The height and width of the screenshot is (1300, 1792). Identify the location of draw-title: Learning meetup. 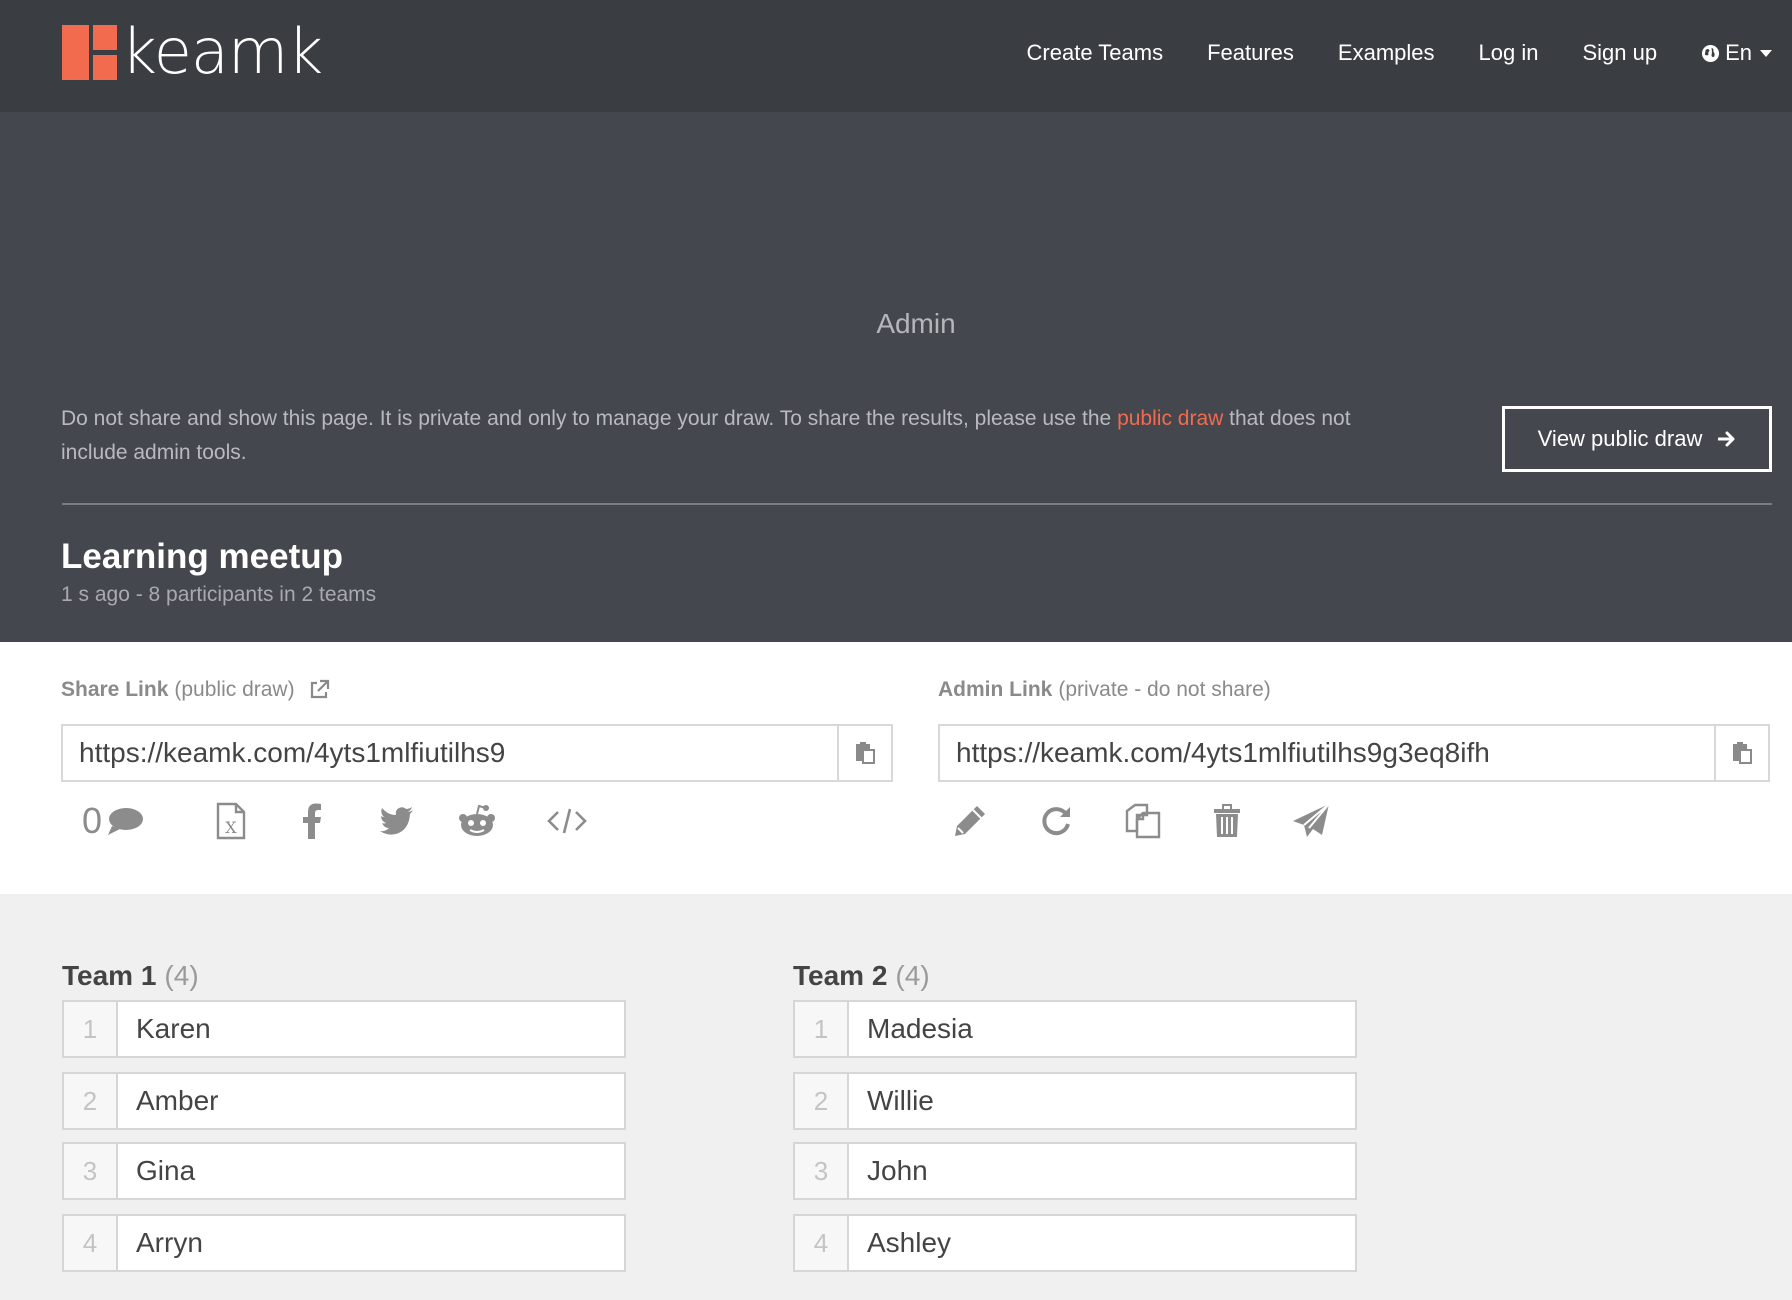
(202, 556).